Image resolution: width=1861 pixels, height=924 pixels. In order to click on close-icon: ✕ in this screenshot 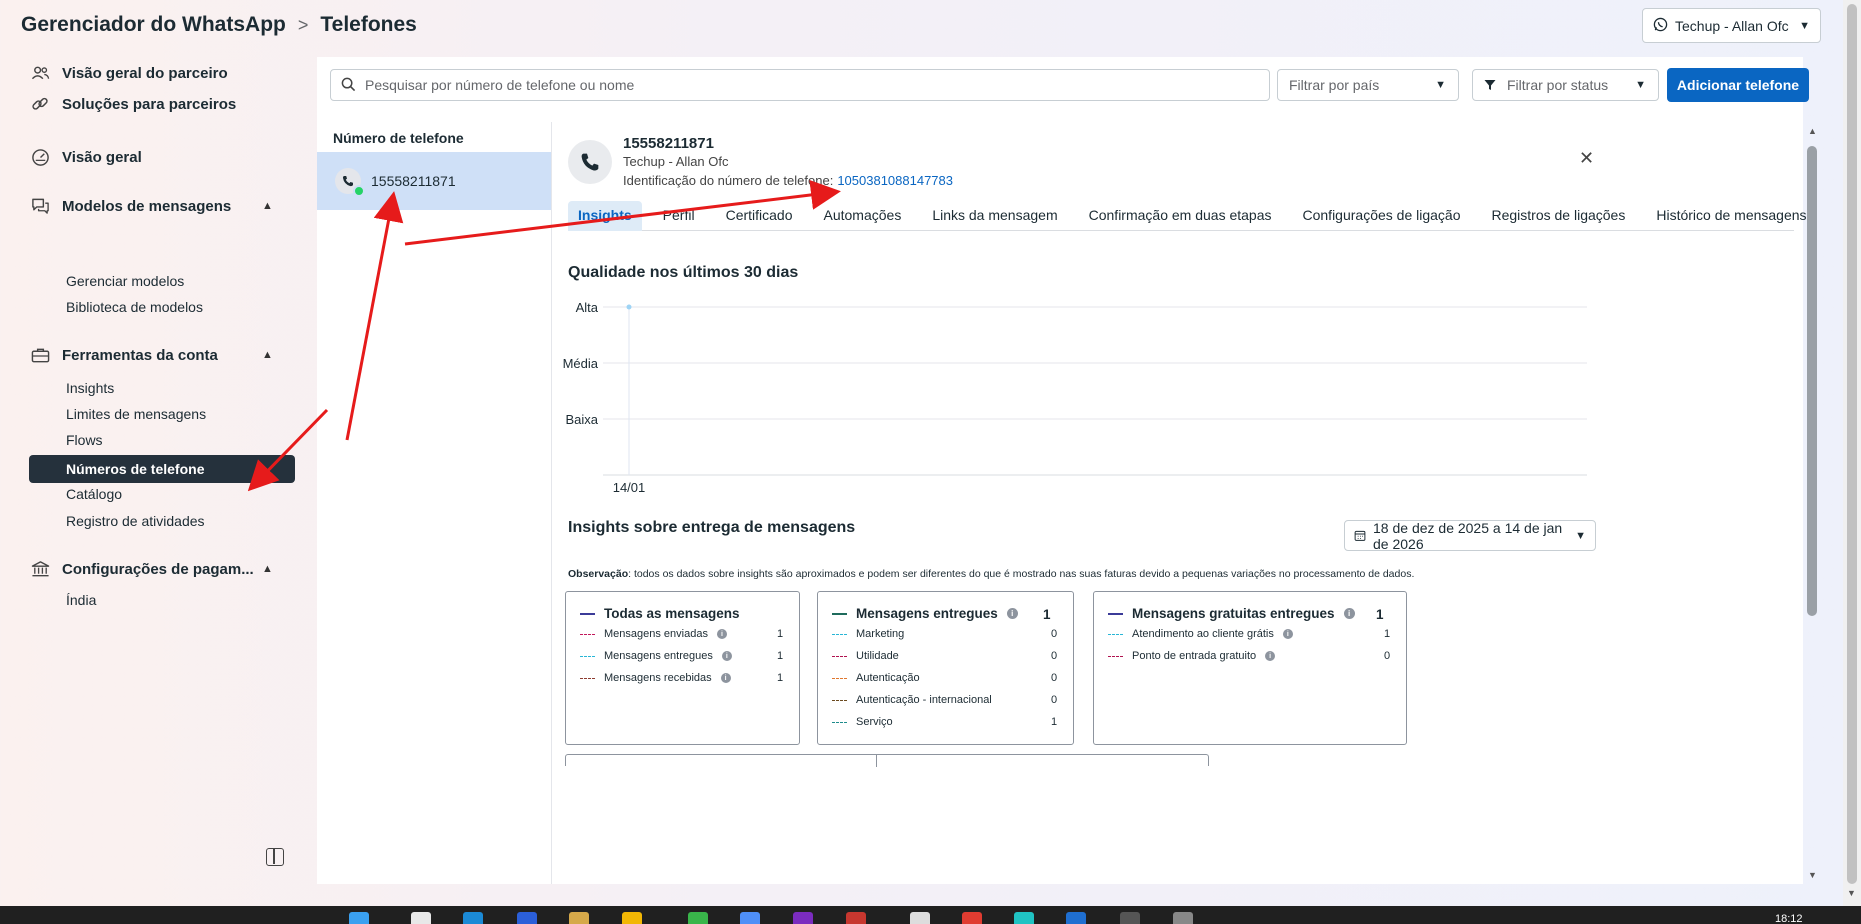, I will do `click(1586, 158)`.